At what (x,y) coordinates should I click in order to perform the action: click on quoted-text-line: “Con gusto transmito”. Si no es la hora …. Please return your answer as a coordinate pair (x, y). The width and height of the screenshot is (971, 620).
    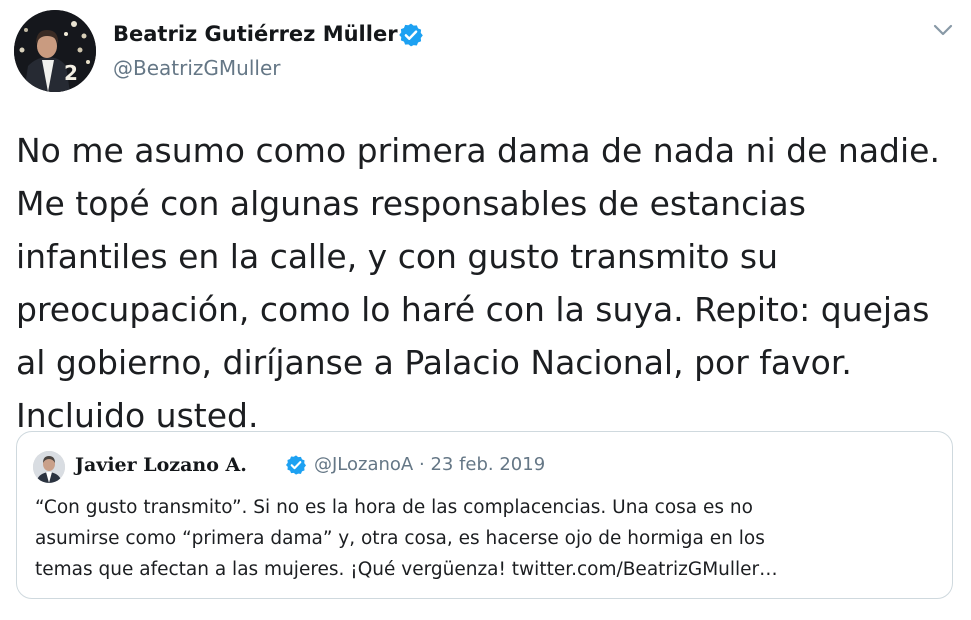
    Looking at the image, I should click on (394, 507).